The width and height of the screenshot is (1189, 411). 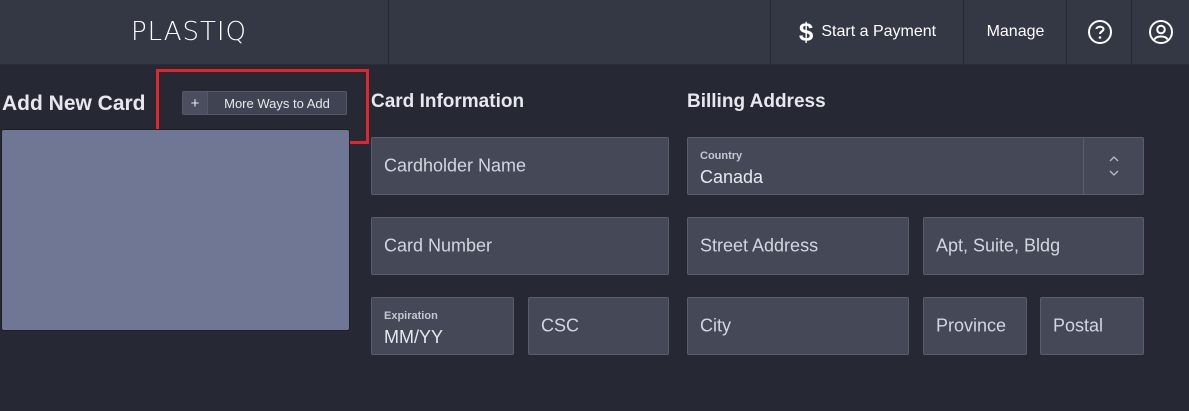 What do you see at coordinates (1113, 166) in the screenshot?
I see `select-arrows` at bounding box center [1113, 166].